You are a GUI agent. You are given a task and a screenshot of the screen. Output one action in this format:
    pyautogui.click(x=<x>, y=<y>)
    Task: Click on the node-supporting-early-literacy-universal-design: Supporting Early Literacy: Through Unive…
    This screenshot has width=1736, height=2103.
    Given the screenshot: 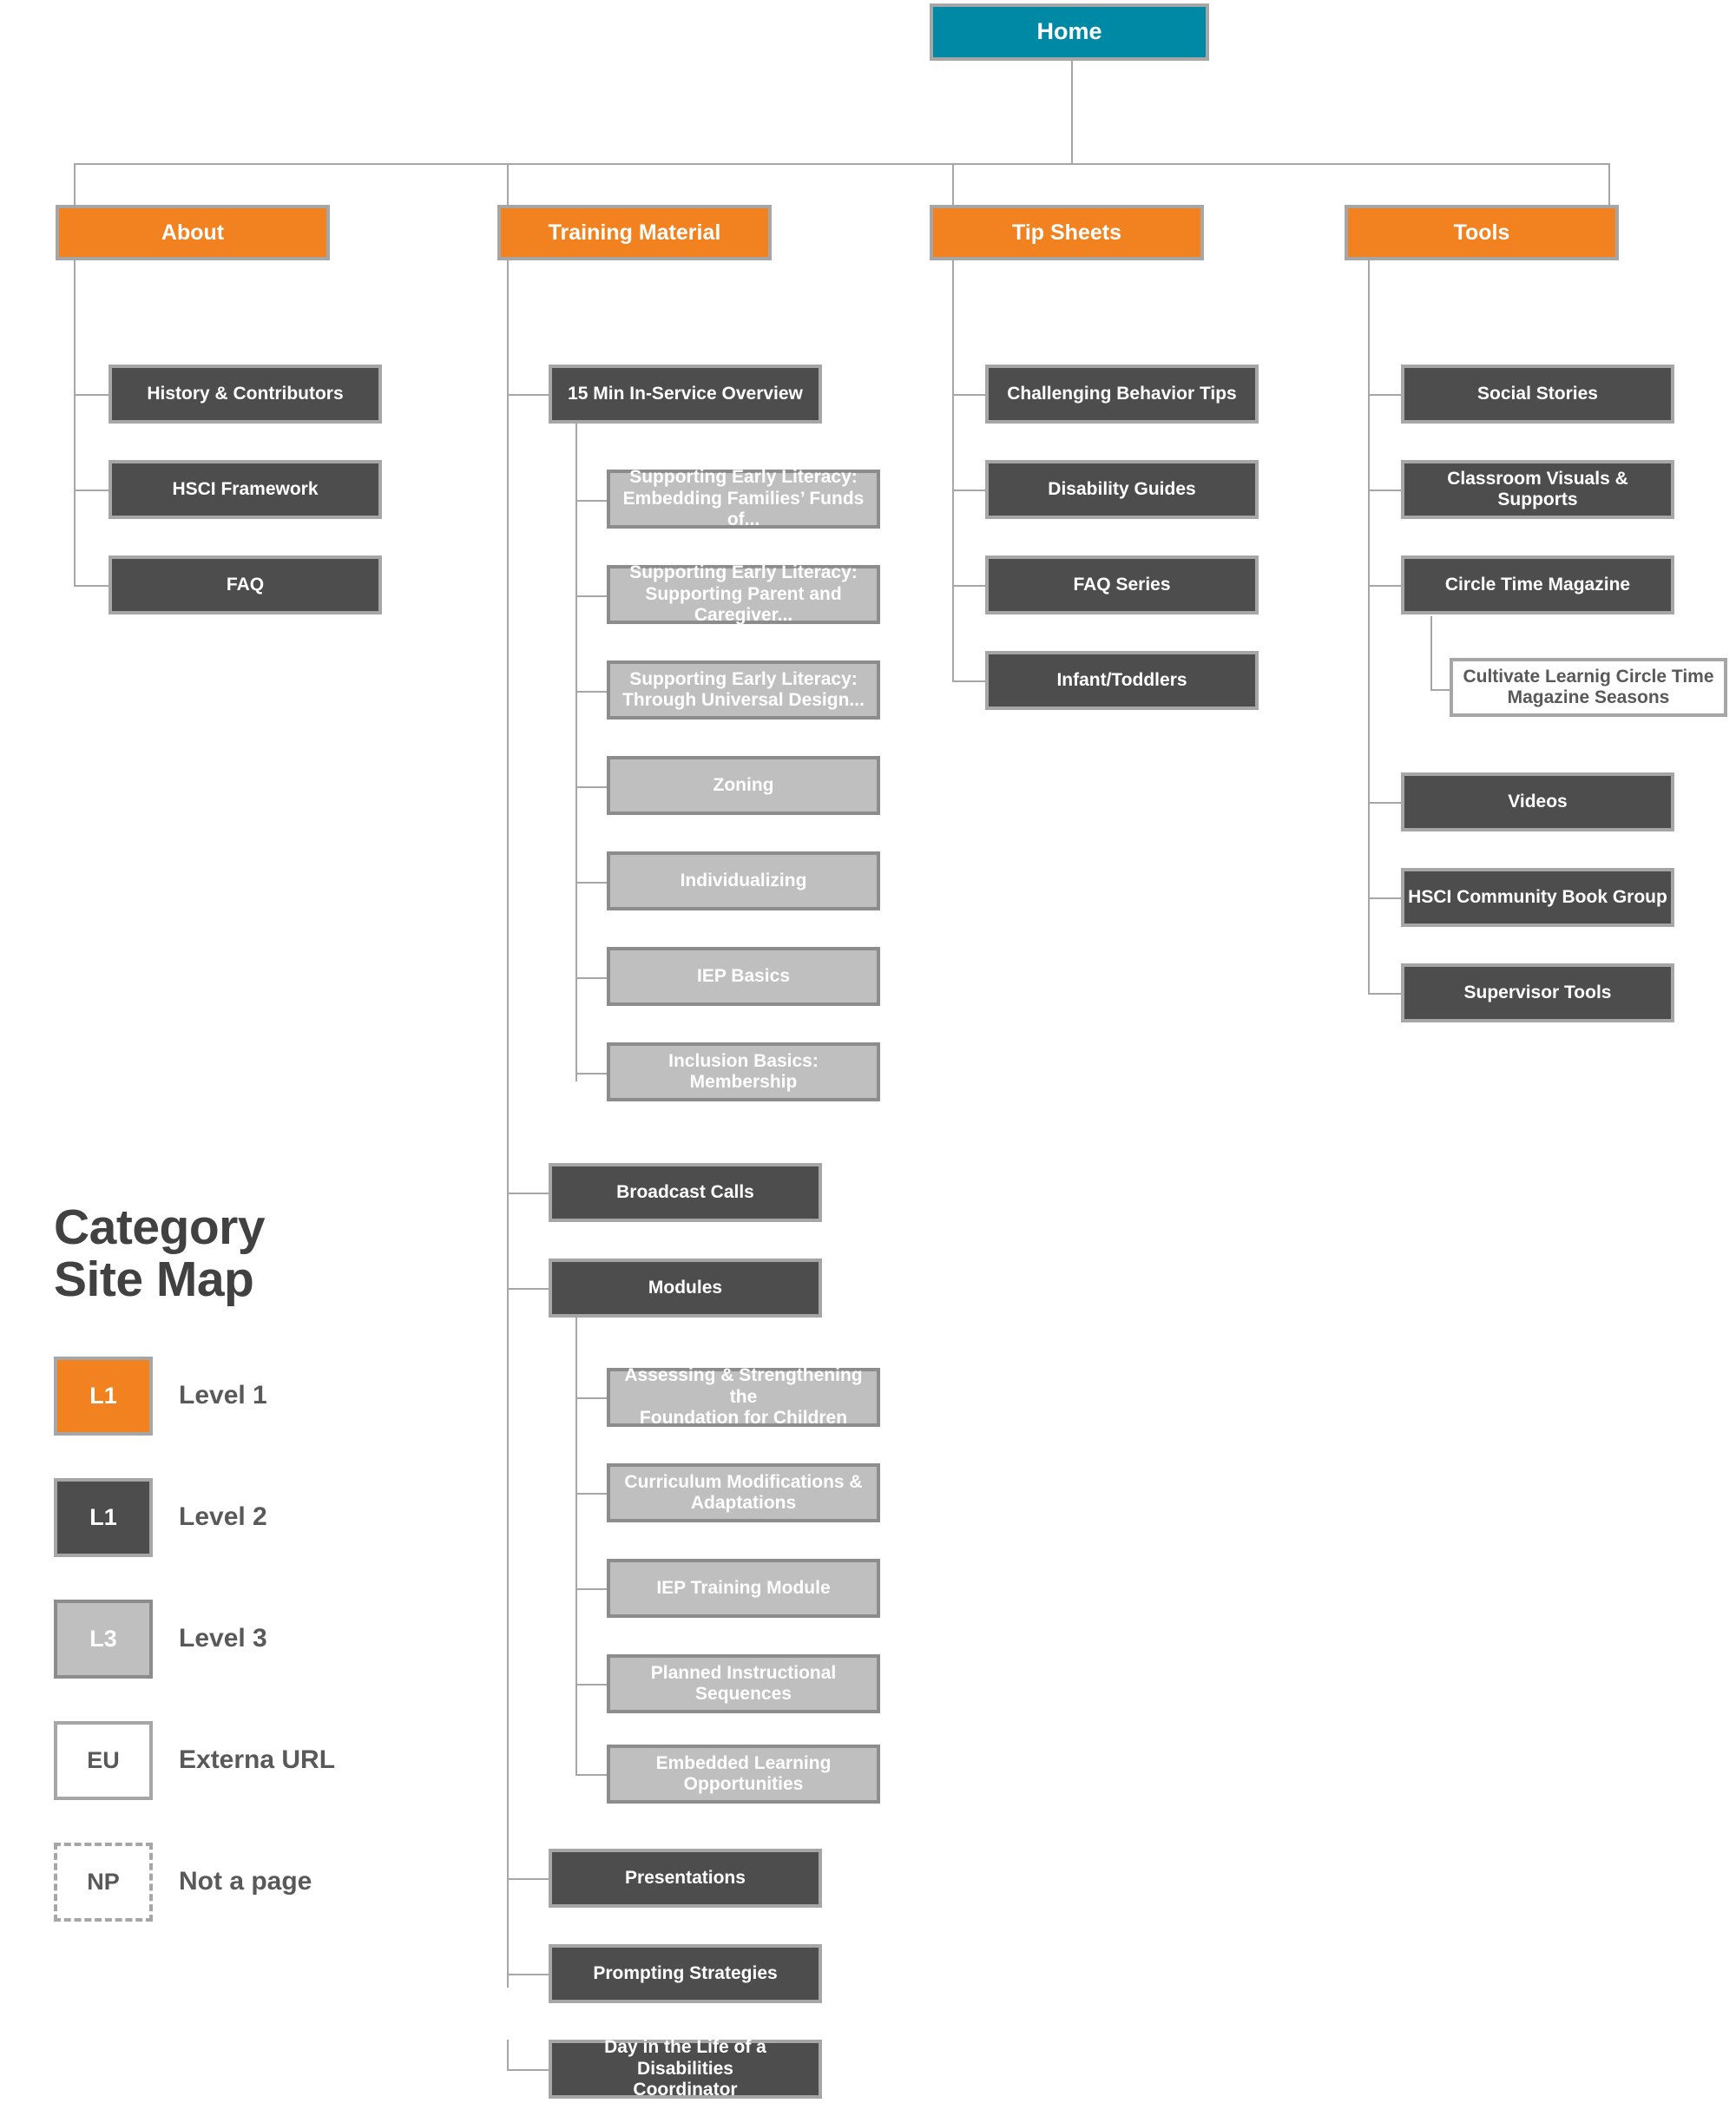 What is the action you would take?
    pyautogui.click(x=743, y=690)
    